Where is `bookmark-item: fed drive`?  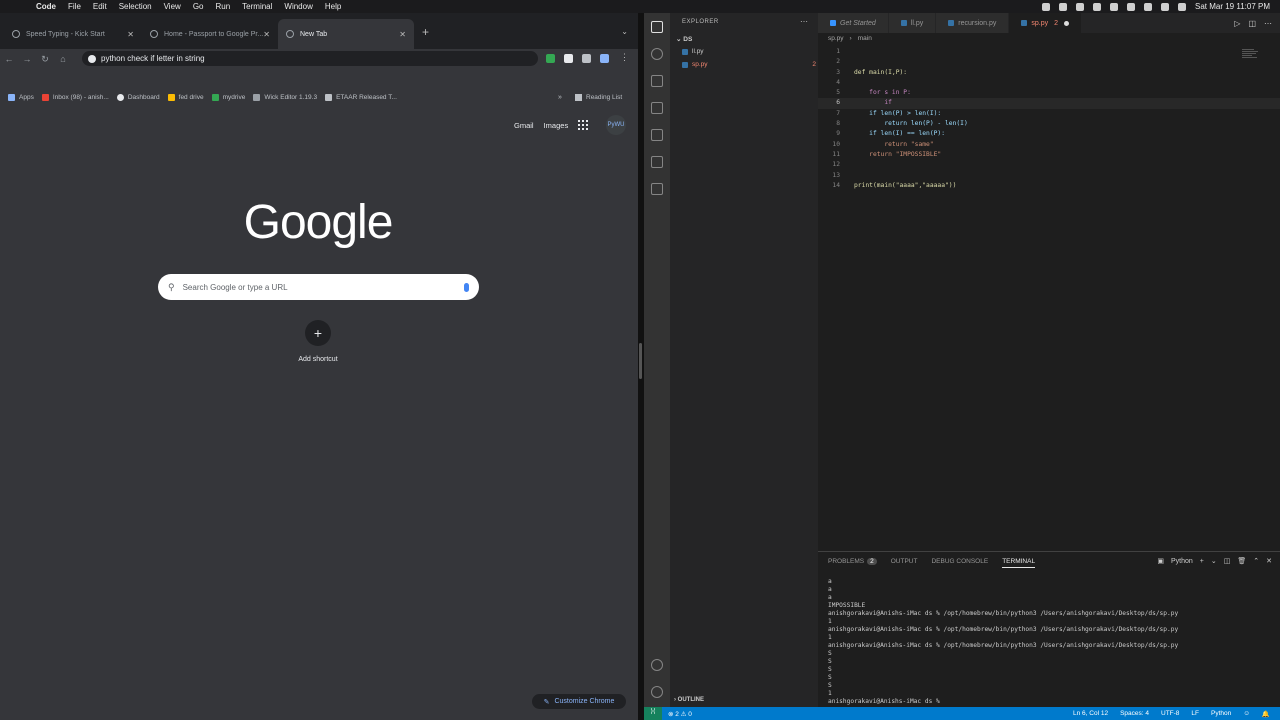
bookmark-item: fed drive is located at coordinates (185, 97).